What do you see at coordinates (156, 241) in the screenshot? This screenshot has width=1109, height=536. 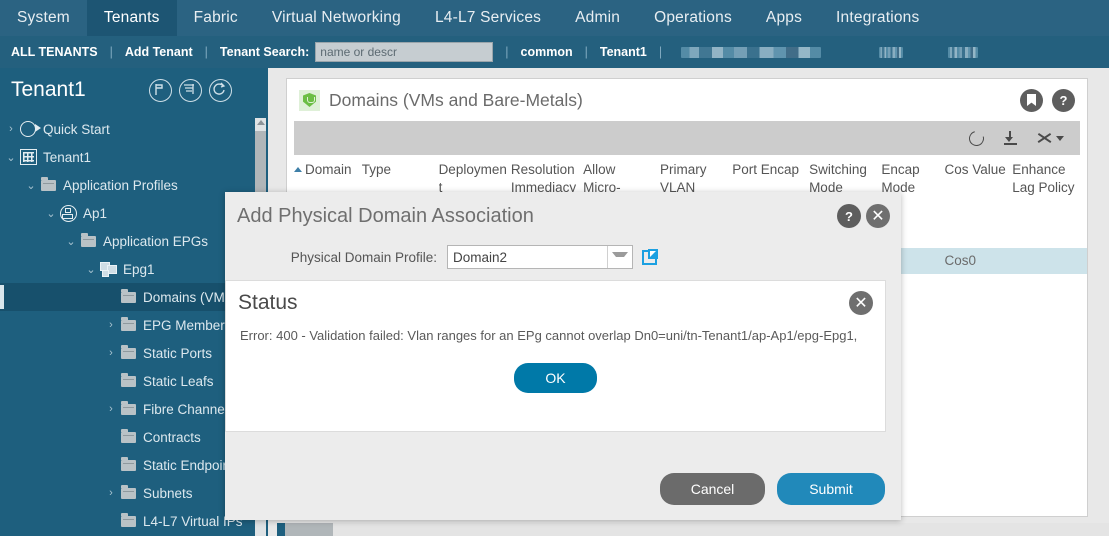 I see `tree-item-label: Application EPGs` at bounding box center [156, 241].